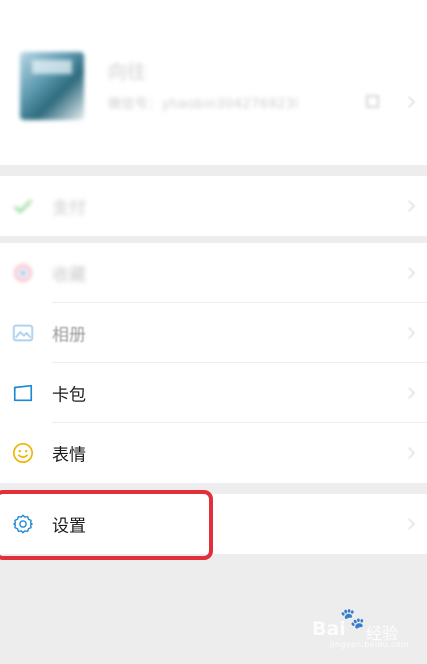 The width and height of the screenshot is (427, 664). Describe the element at coordinates (106, 525) in the screenshot. I see `settings-highlight-box` at that location.